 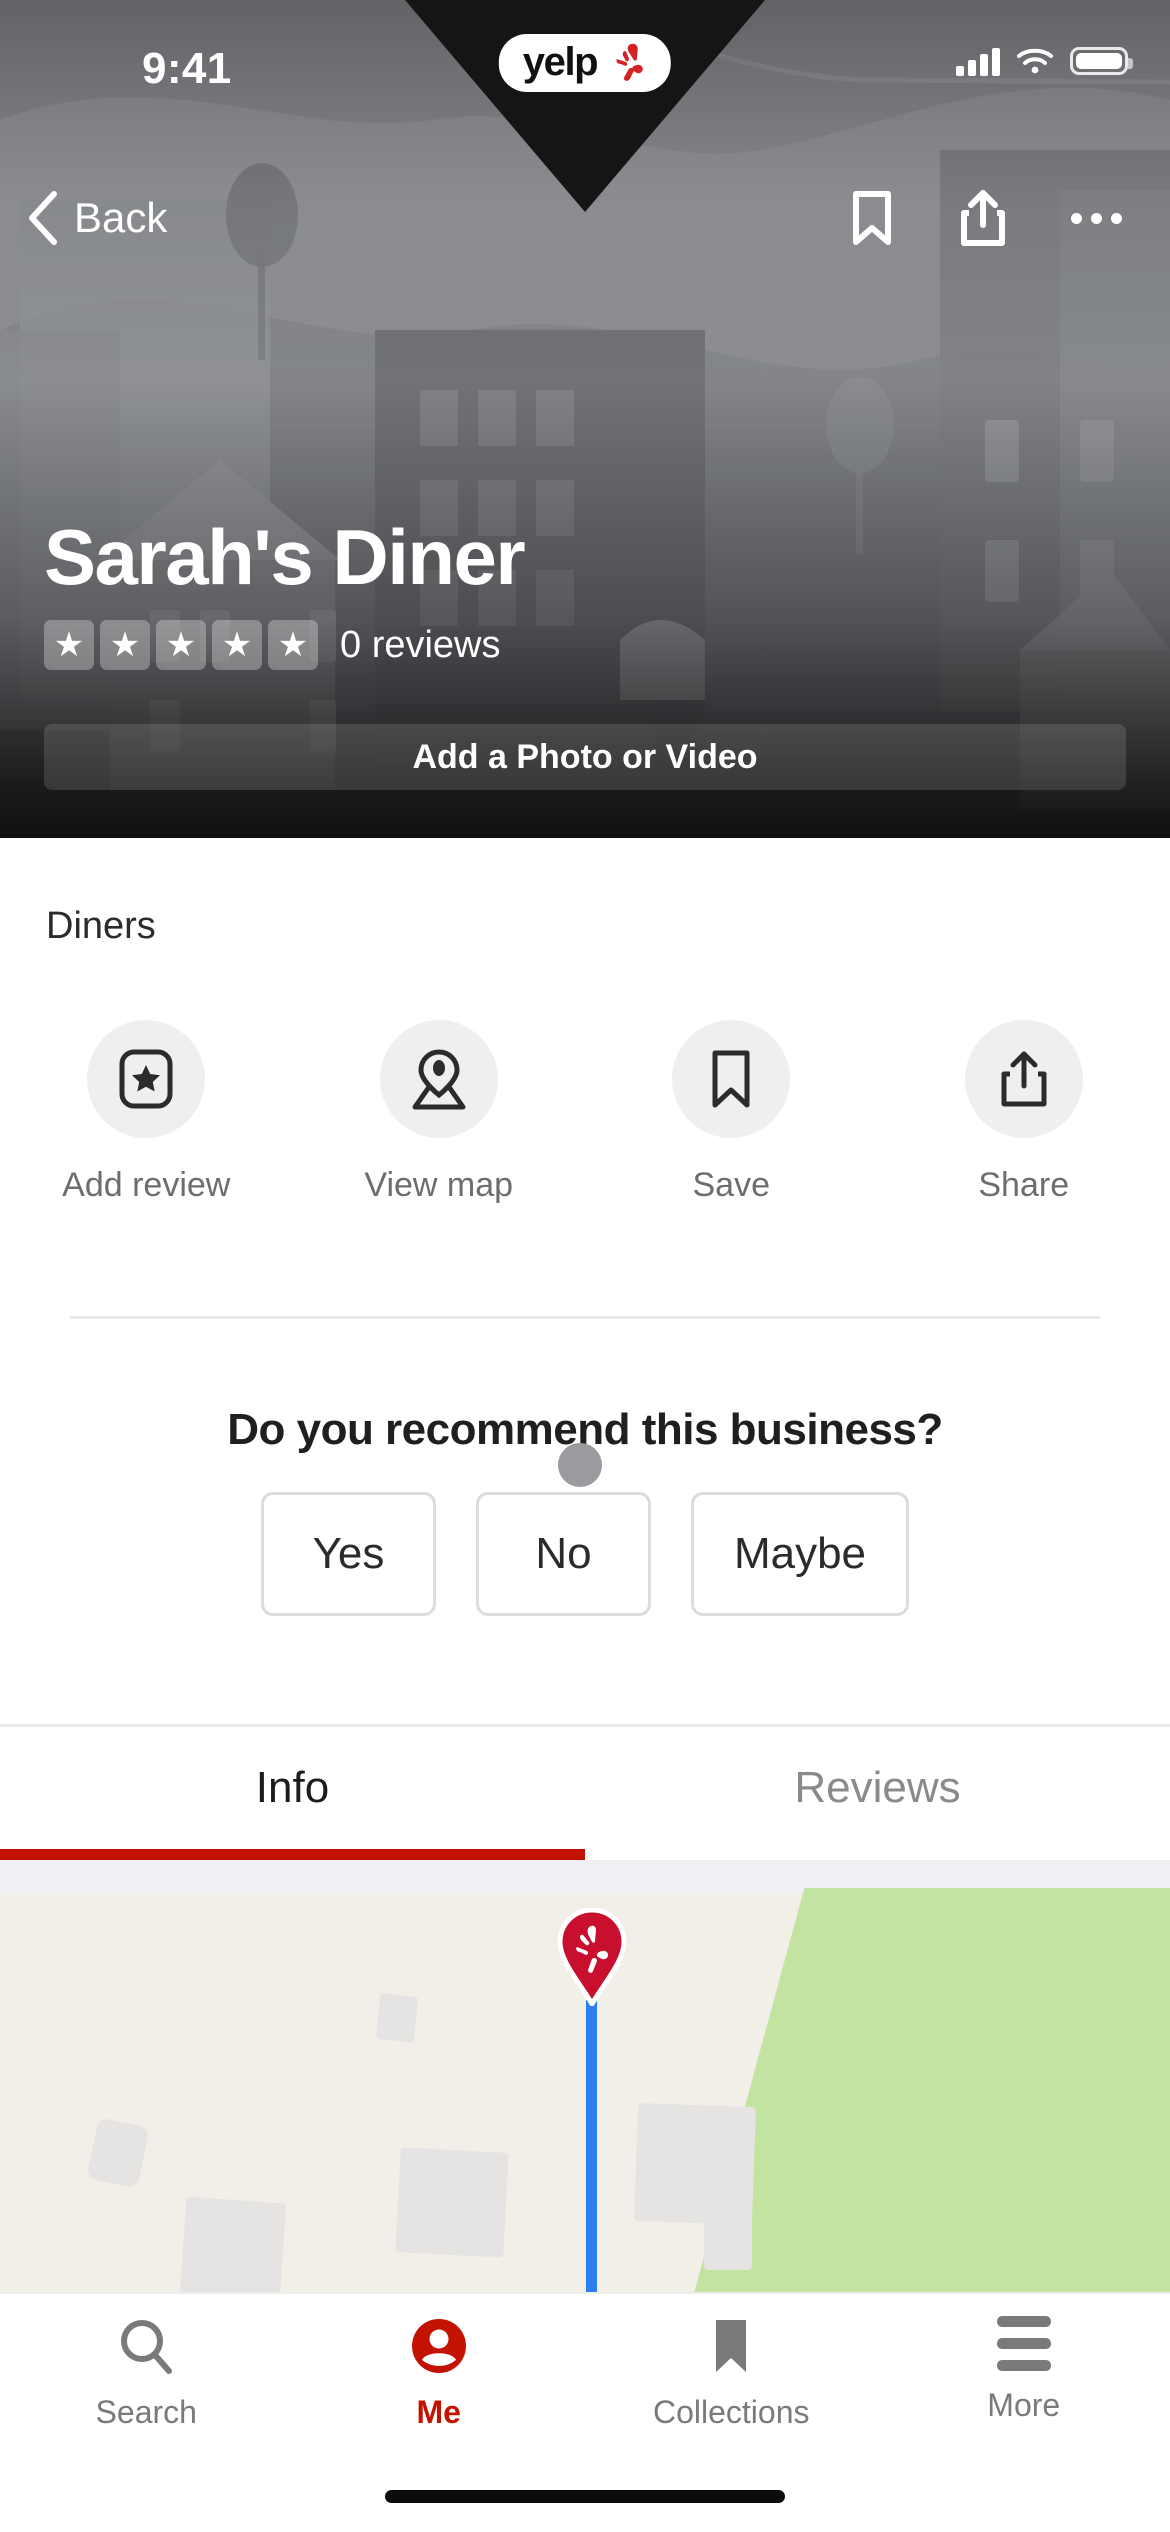 I want to click on hamburger-menu-icon, so click(x=1023, y=2343).